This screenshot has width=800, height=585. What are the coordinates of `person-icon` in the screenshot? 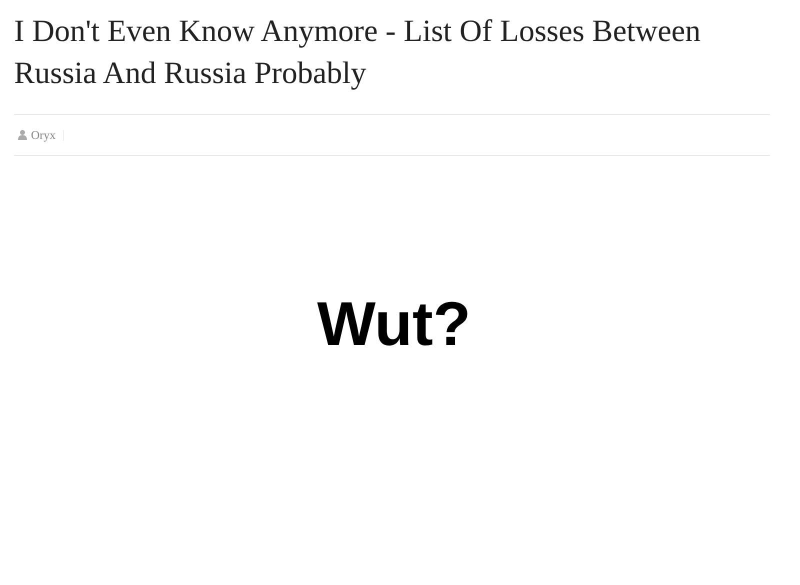 It's located at (22, 135).